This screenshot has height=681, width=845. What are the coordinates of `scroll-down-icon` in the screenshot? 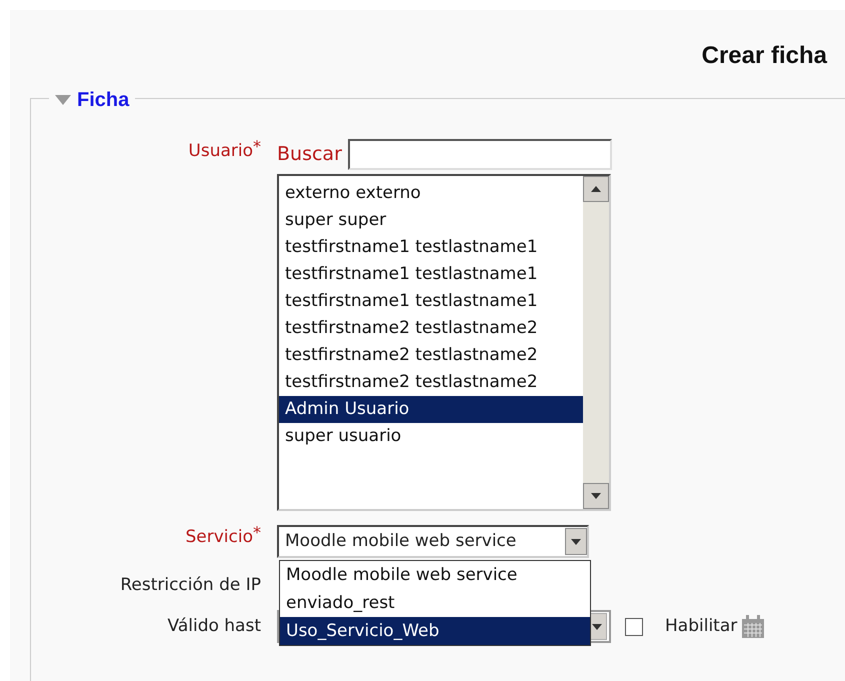 It's located at (596, 496).